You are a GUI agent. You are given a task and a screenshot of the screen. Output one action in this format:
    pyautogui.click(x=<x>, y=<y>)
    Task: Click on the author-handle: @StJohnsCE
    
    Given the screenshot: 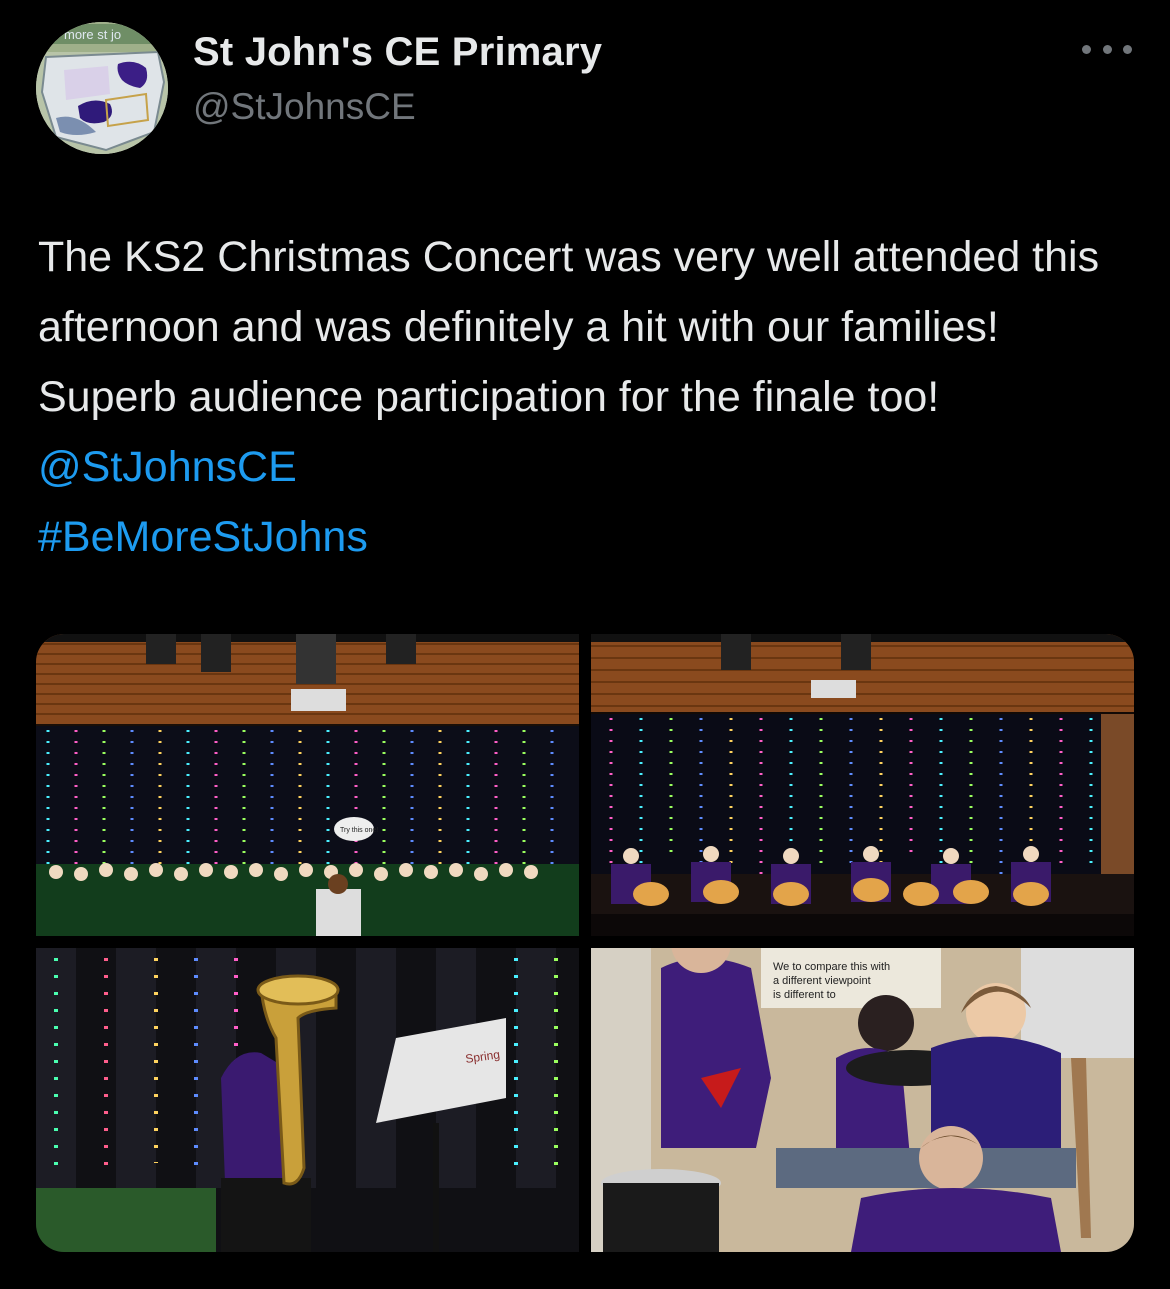 What is the action you would take?
    pyautogui.click(x=304, y=107)
    